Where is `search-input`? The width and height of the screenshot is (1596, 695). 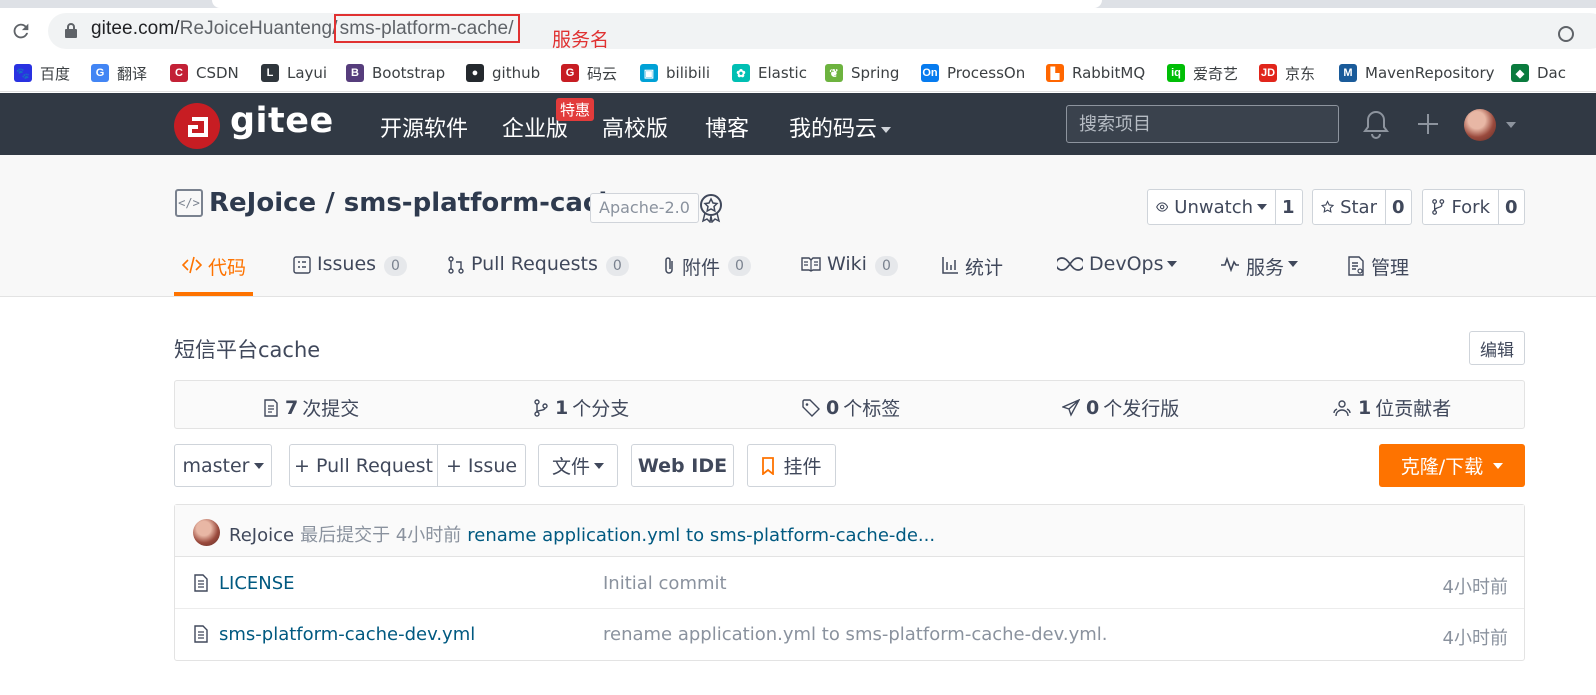 search-input is located at coordinates (1202, 124).